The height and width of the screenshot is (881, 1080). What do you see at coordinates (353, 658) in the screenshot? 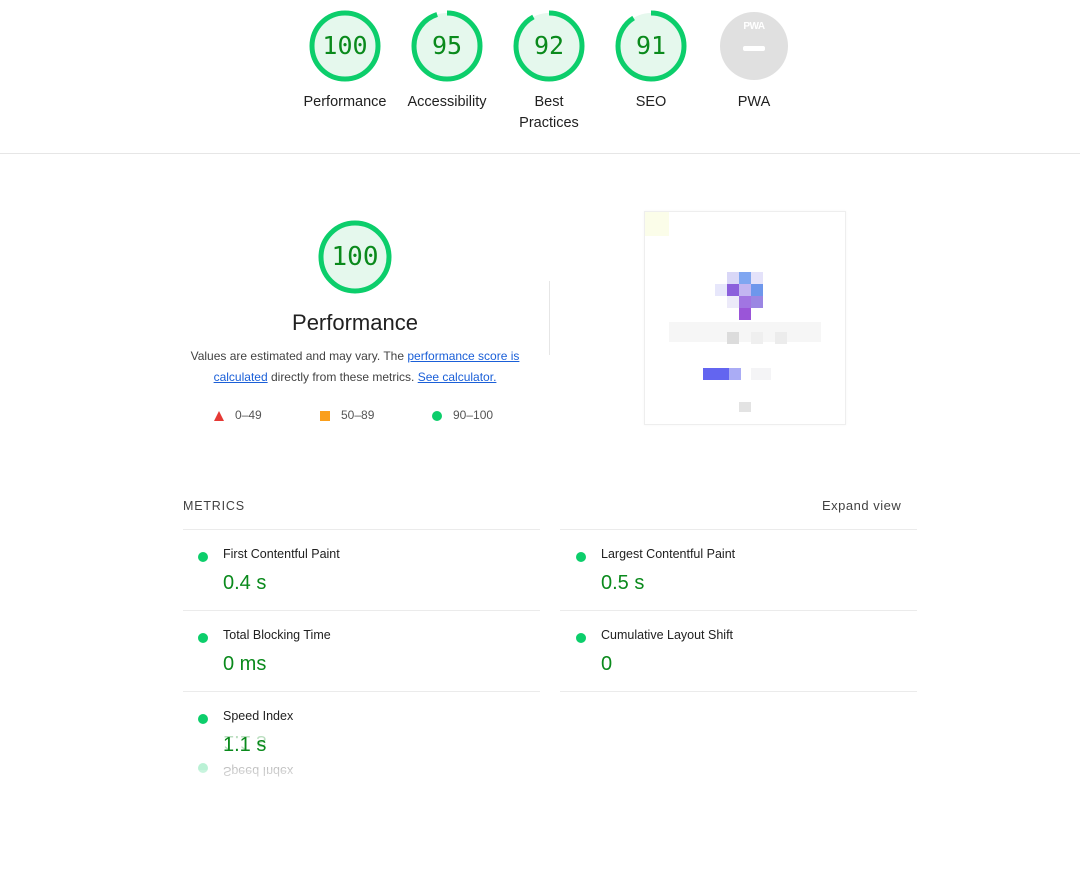
I see `metric-total-blocking-time: Total Blocking Time 0 ms` at bounding box center [353, 658].